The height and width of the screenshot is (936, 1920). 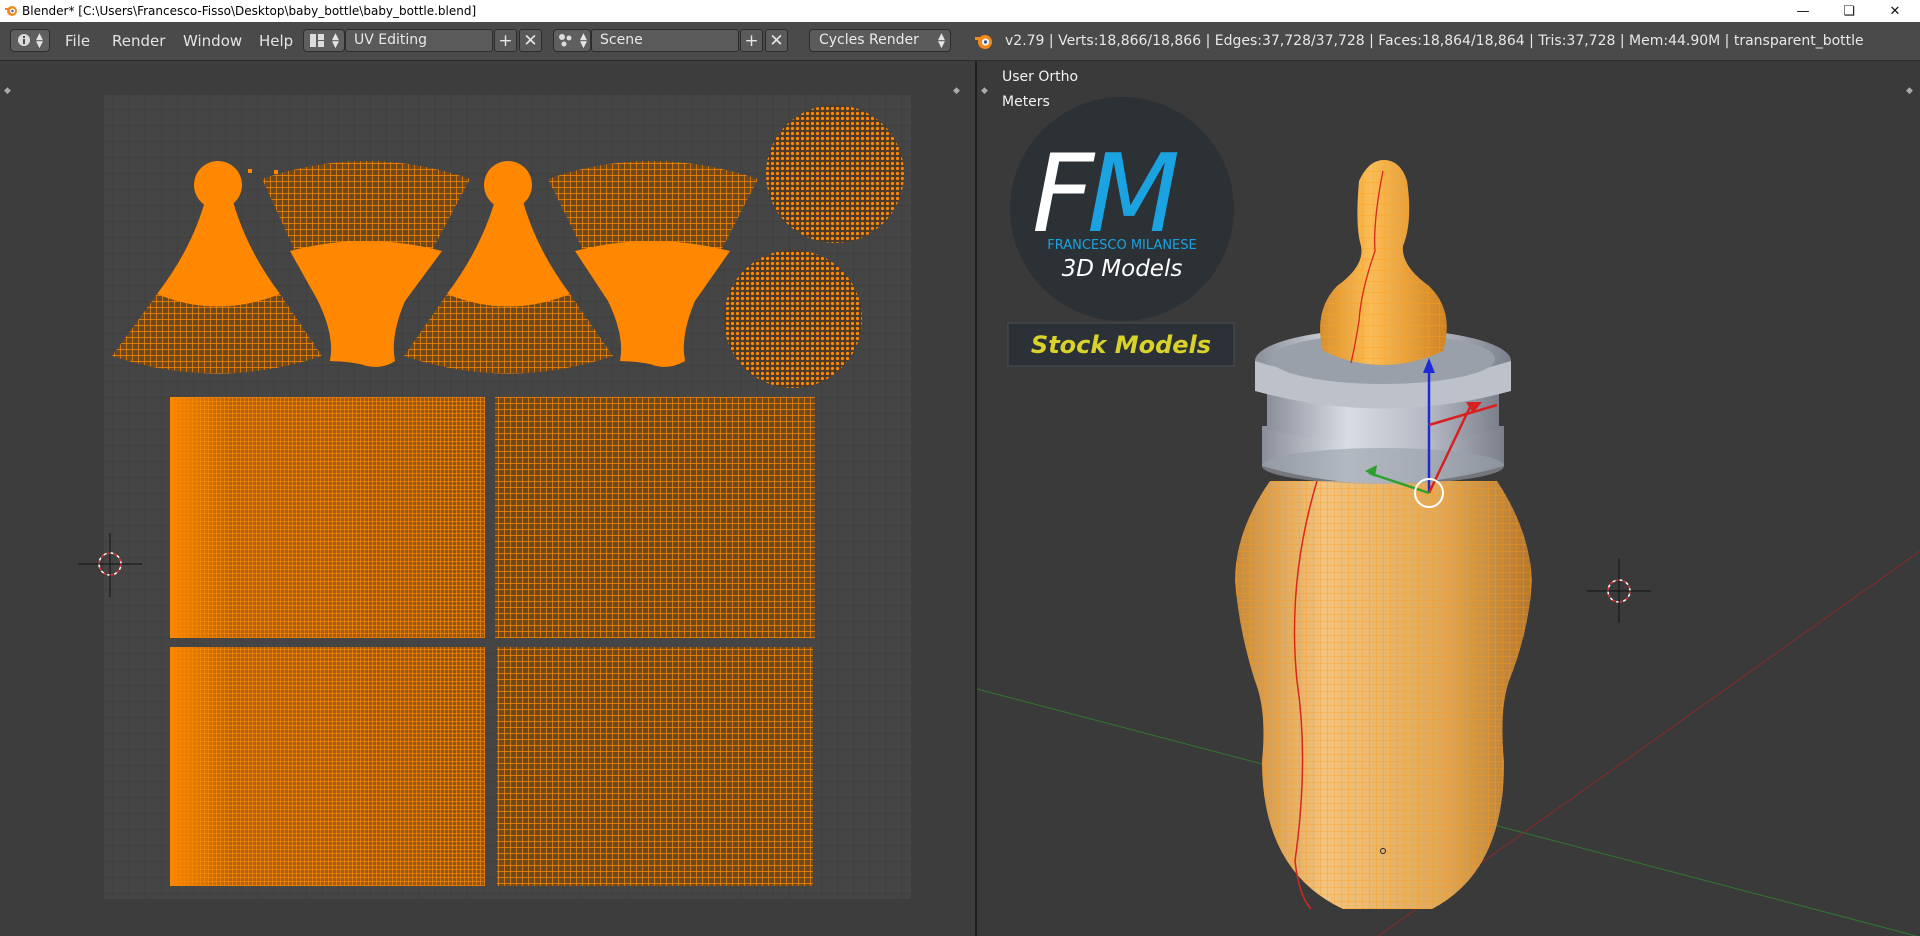 I want to click on remove-scene-icon: ✕, so click(x=776, y=40).